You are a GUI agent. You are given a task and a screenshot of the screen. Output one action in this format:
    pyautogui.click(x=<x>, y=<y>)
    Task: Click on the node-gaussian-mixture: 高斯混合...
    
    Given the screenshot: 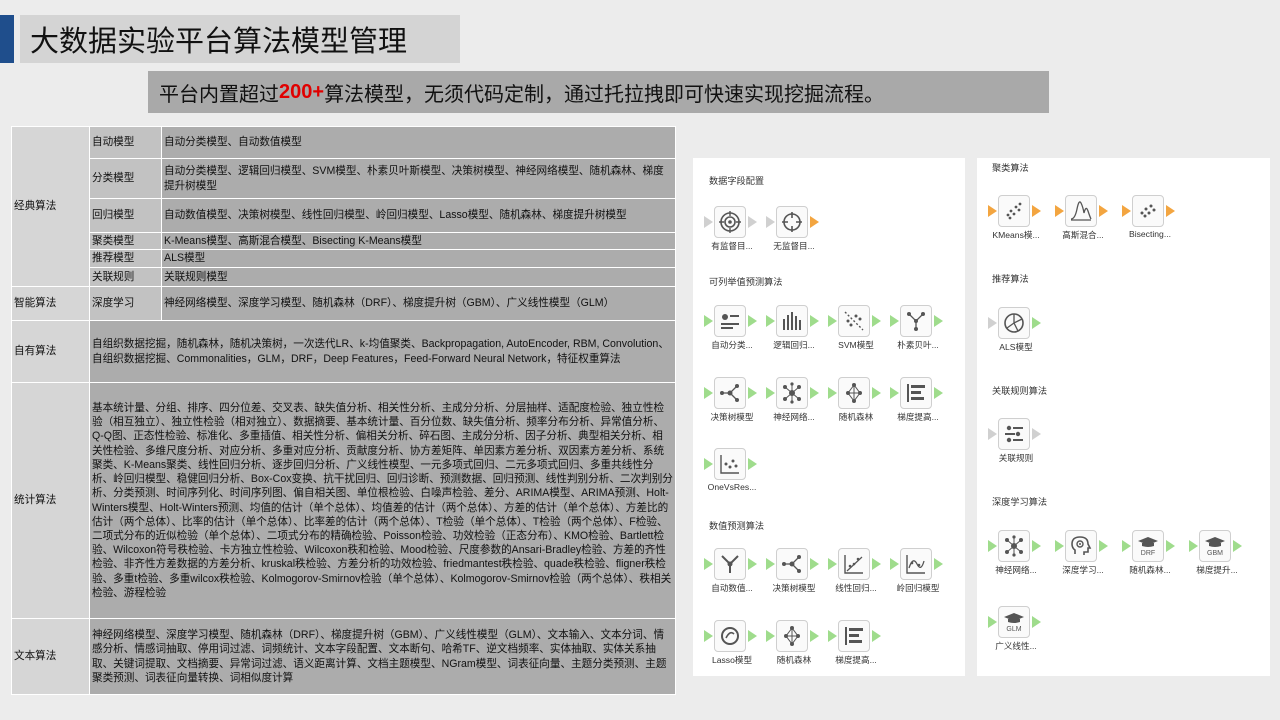 What is the action you would take?
    pyautogui.click(x=1076, y=221)
    